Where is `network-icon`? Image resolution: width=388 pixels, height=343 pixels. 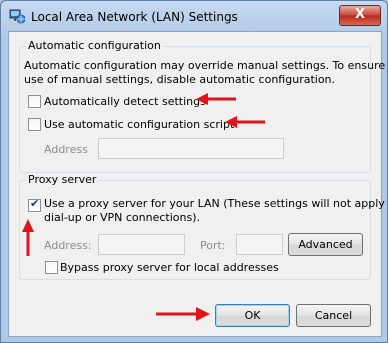 network-icon is located at coordinates (17, 16).